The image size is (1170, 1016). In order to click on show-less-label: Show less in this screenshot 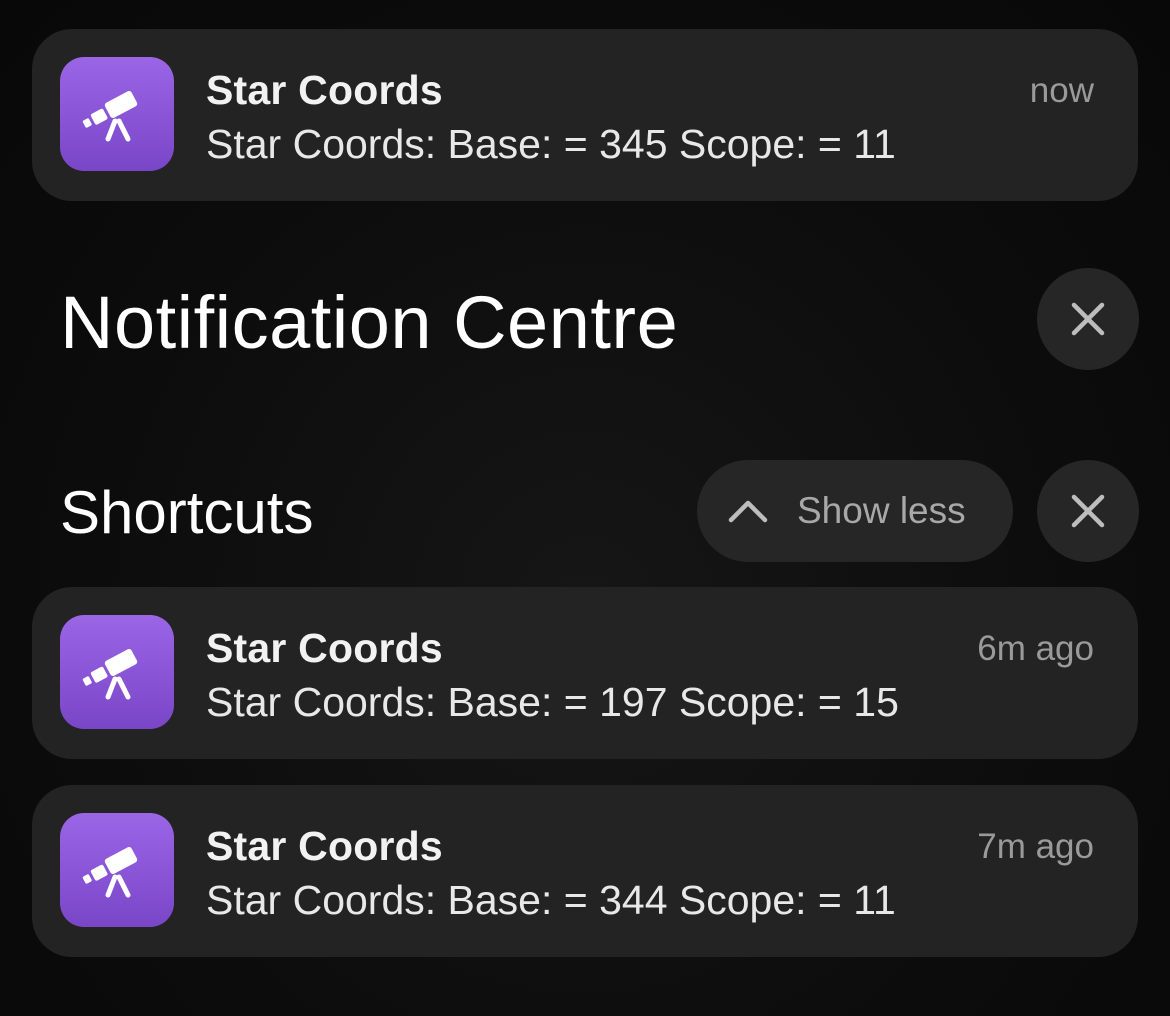, I will do `click(881, 510)`.